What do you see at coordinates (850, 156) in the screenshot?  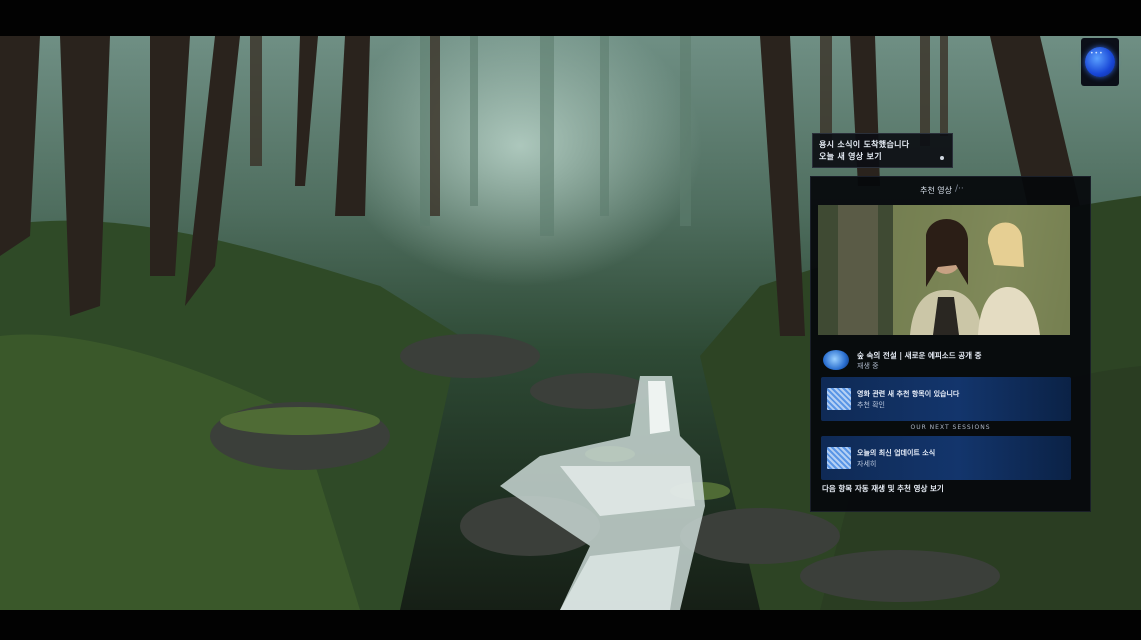 I see `toast-line-2: 오늘 새 영상 보기` at bounding box center [850, 156].